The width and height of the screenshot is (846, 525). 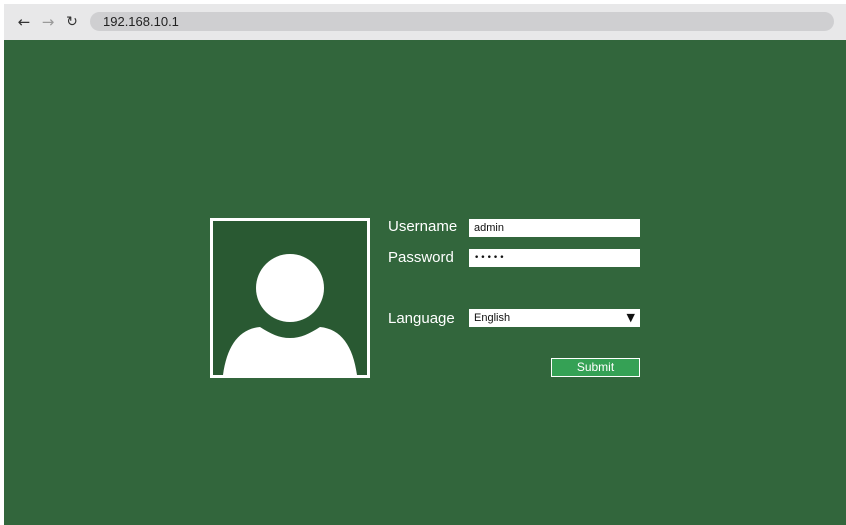 What do you see at coordinates (423, 226) in the screenshot?
I see `username-label: Username` at bounding box center [423, 226].